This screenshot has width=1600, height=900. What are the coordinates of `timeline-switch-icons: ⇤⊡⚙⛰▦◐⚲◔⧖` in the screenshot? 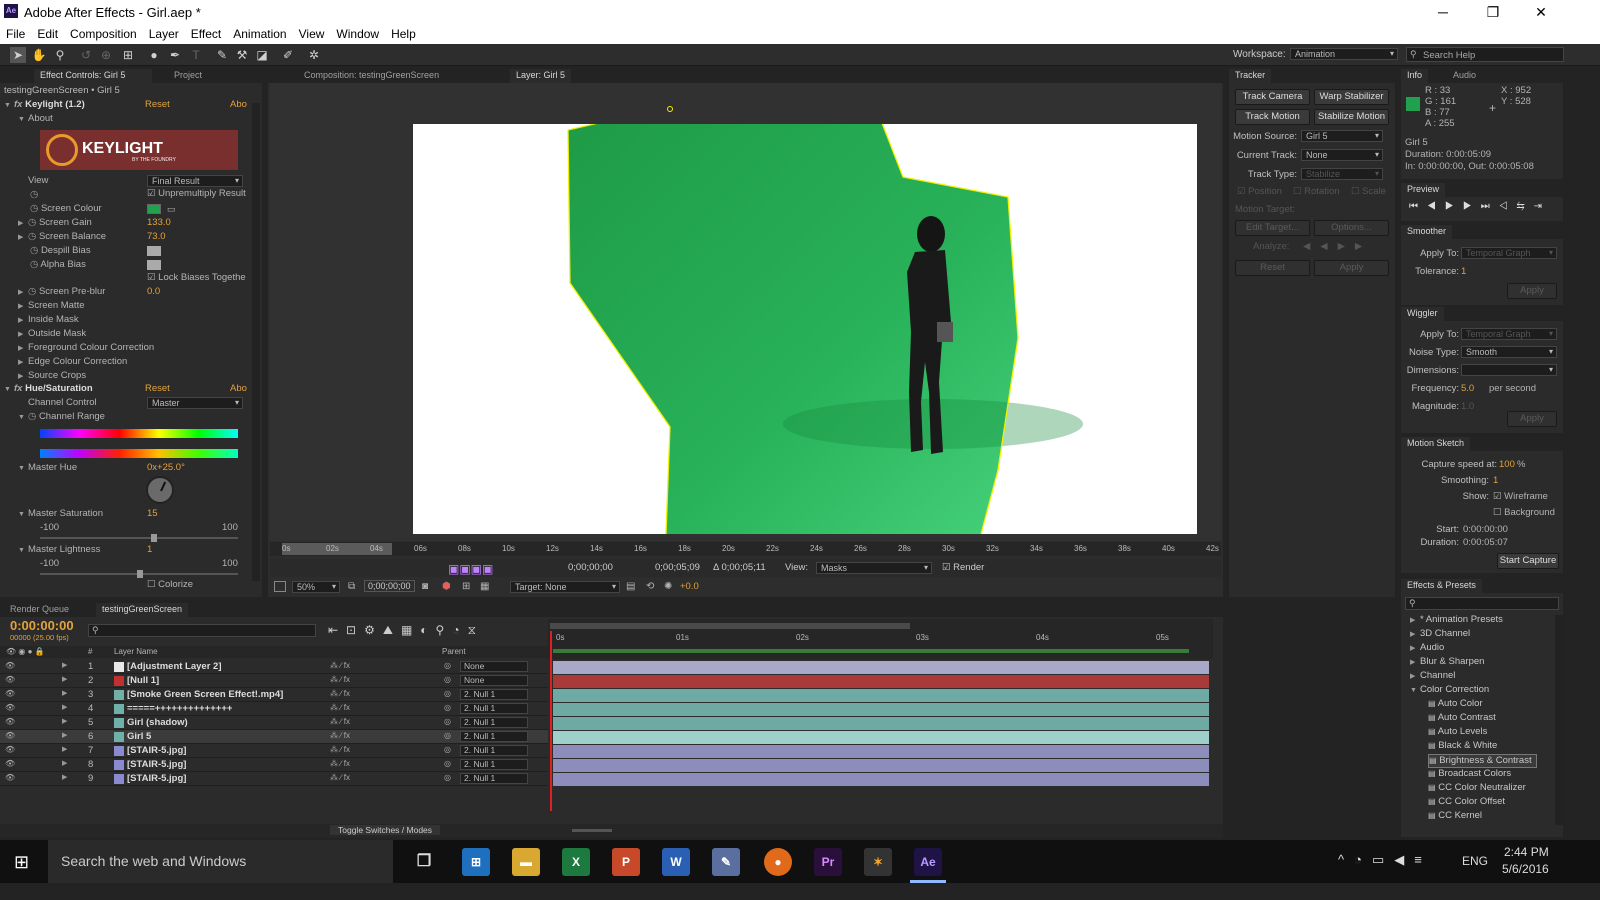 It's located at (406, 630).